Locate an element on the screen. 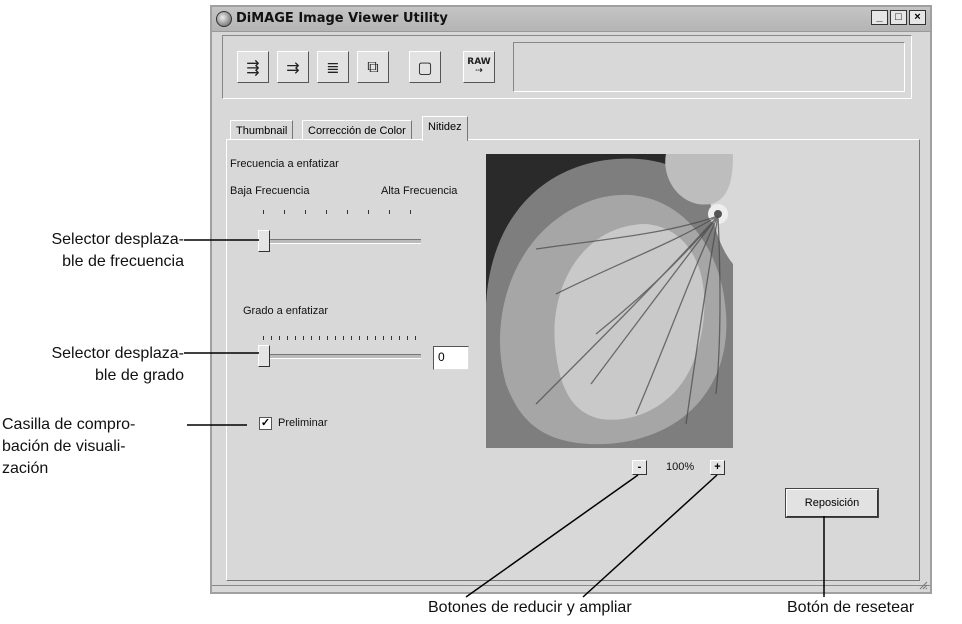 The width and height of the screenshot is (962, 624). zoom-out-button: - is located at coordinates (639, 467).